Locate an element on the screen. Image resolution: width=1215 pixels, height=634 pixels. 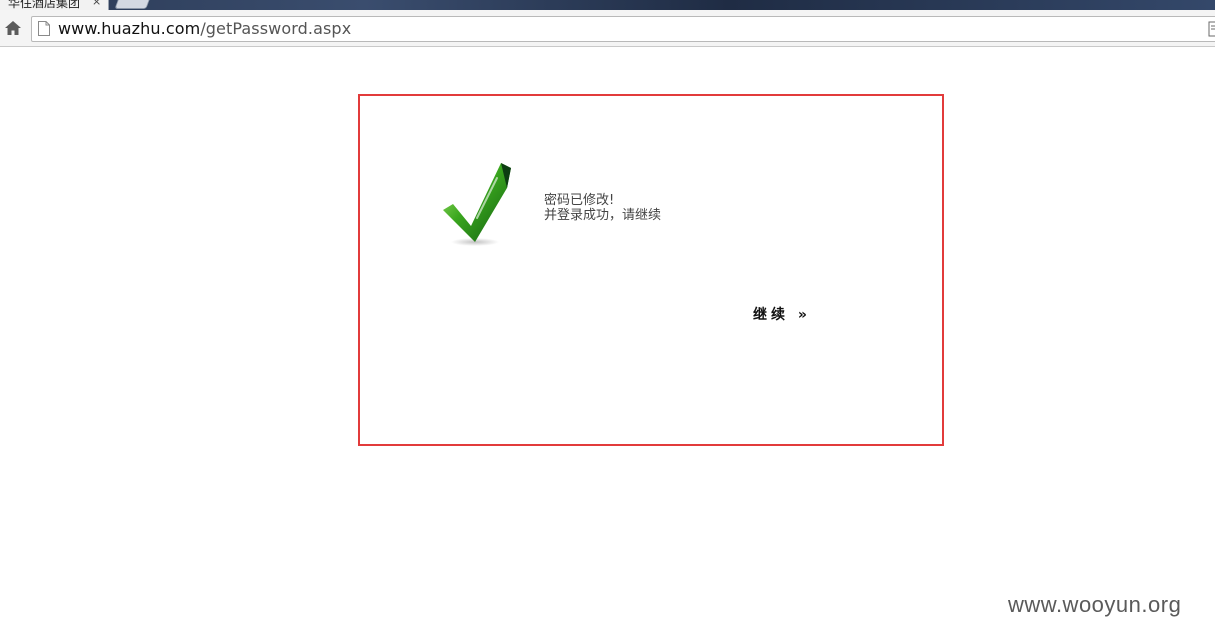
tab-title: 华住酒店集团 is located at coordinates (44, 5).